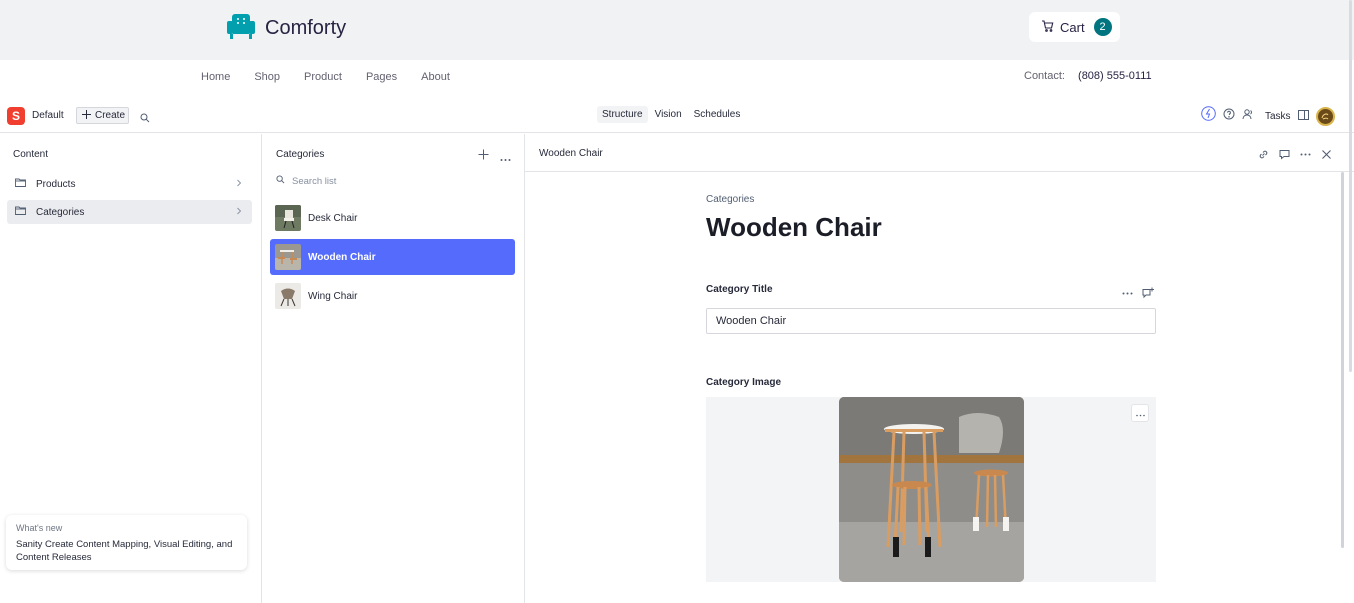  What do you see at coordinates (129, 212) in the screenshot?
I see `sidebar-item-categories: Categories` at bounding box center [129, 212].